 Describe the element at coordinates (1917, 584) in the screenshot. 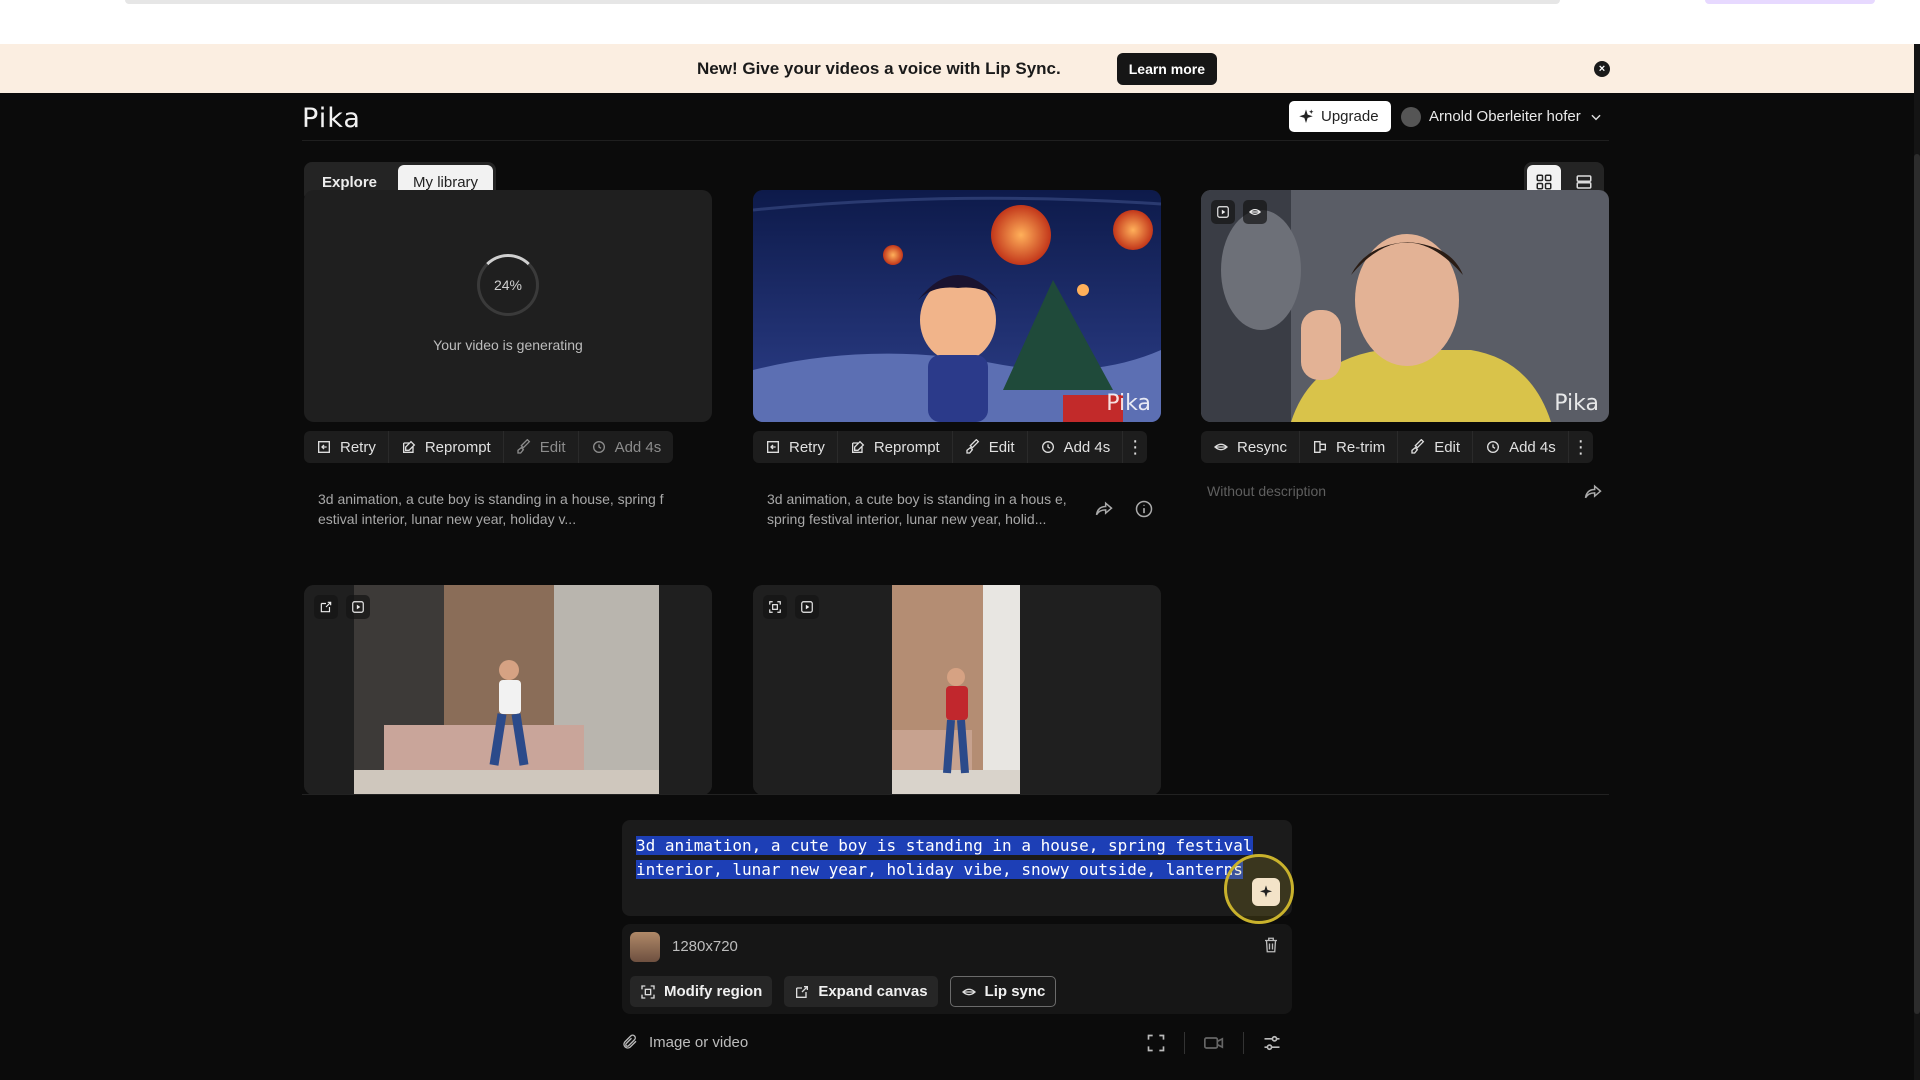

I see `scrollbar-thumb` at that location.